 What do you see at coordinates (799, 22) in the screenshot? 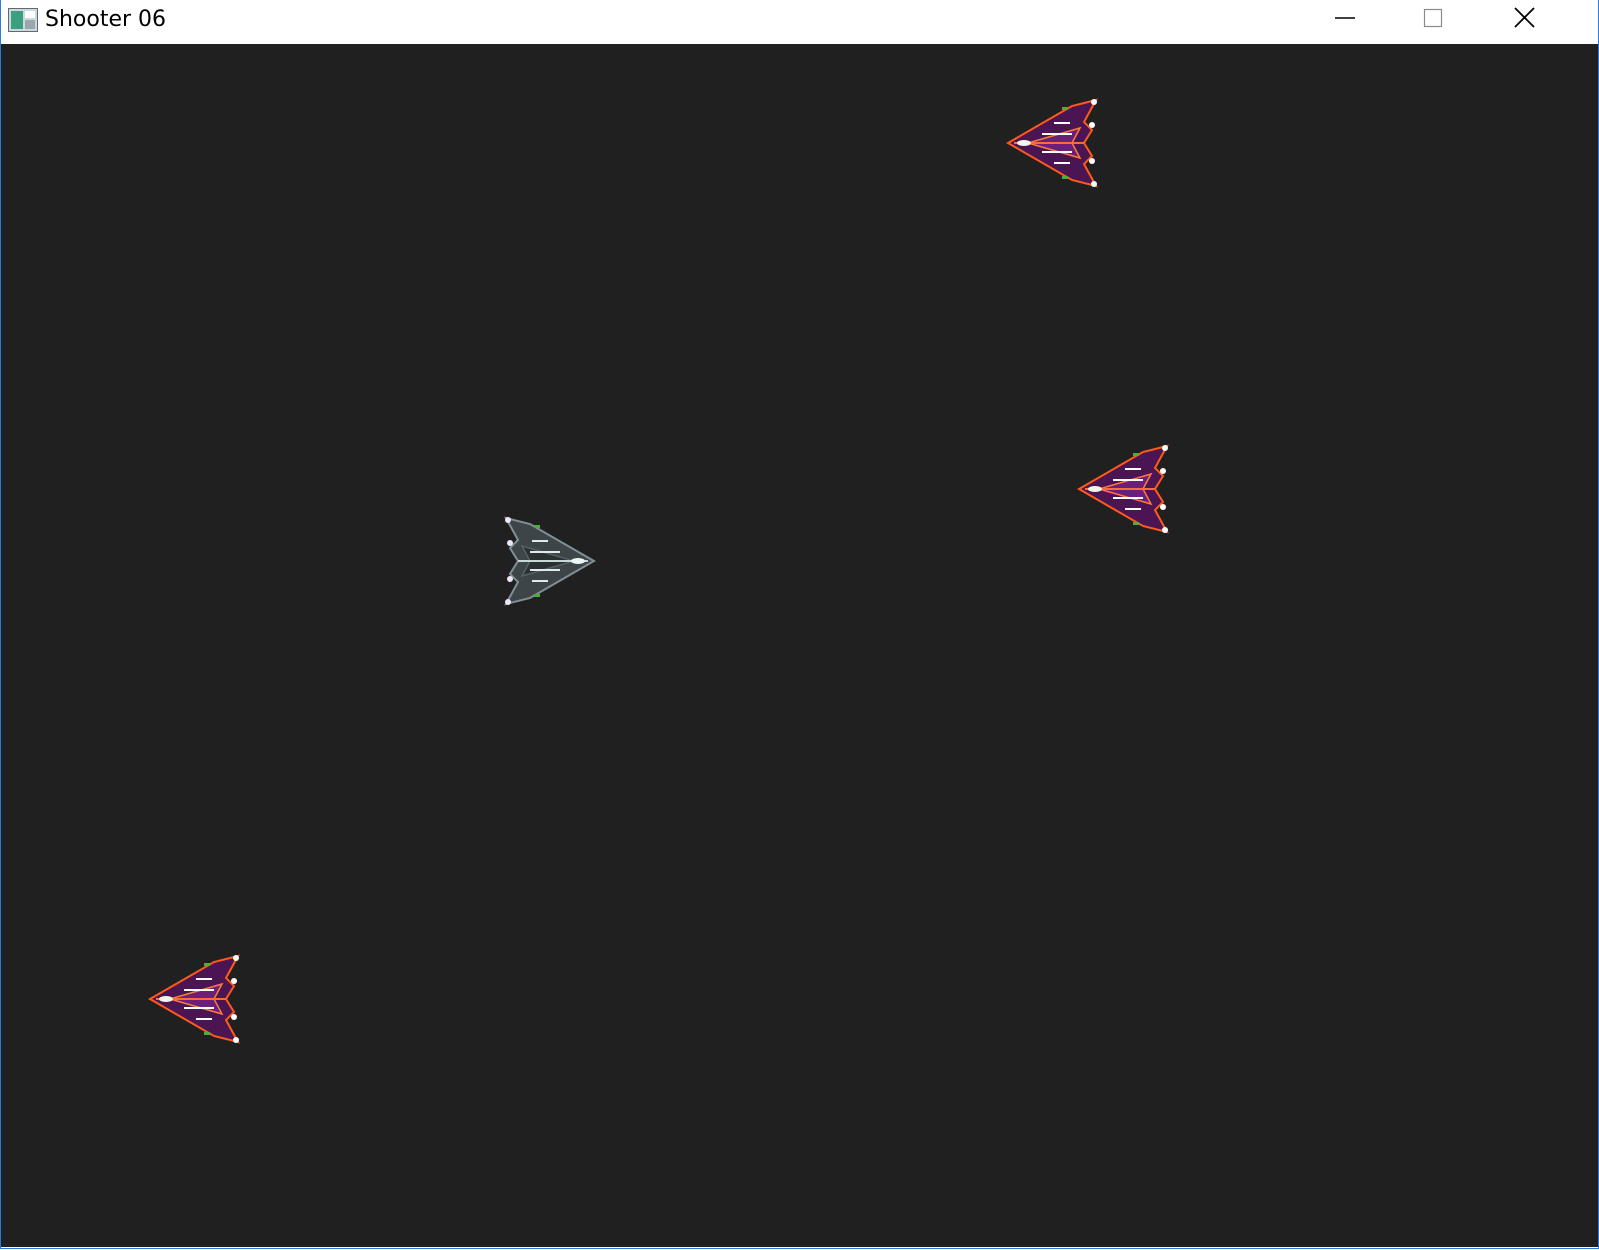
I see `title-bar: Shooter 06` at bounding box center [799, 22].